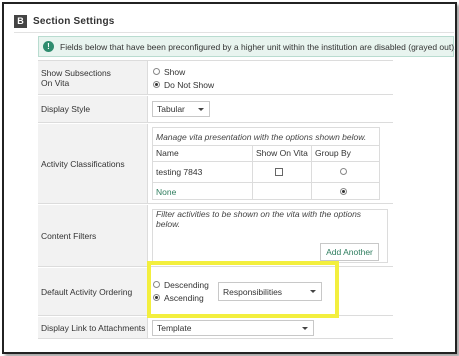 This screenshot has height=356, width=459. Describe the element at coordinates (282, 153) in the screenshot. I see `column-header-show-on-vita: Show On Vita` at that location.